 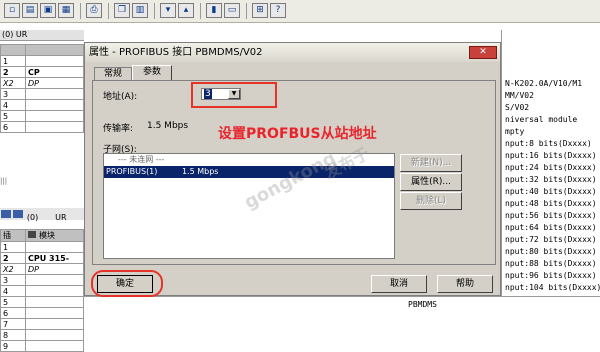 I want to click on splitter: |||, so click(x=42, y=180).